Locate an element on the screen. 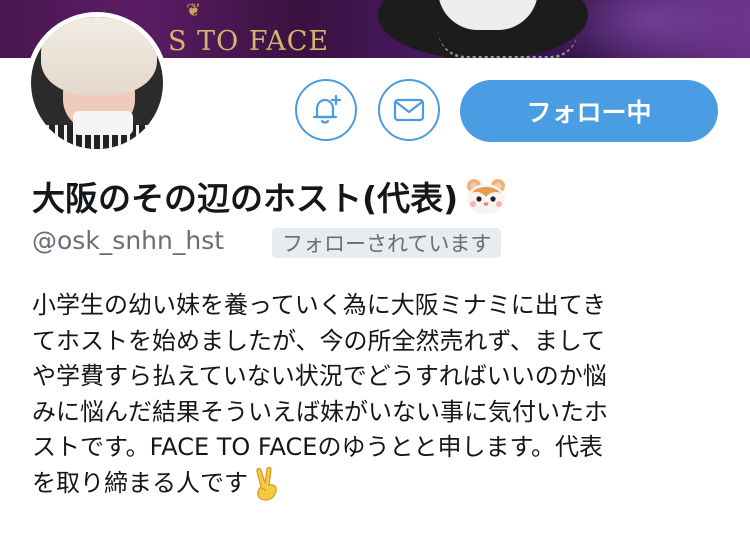 Image resolution: width=750 pixels, height=550 pixels. banner-text: S TO FACE is located at coordinates (249, 41).